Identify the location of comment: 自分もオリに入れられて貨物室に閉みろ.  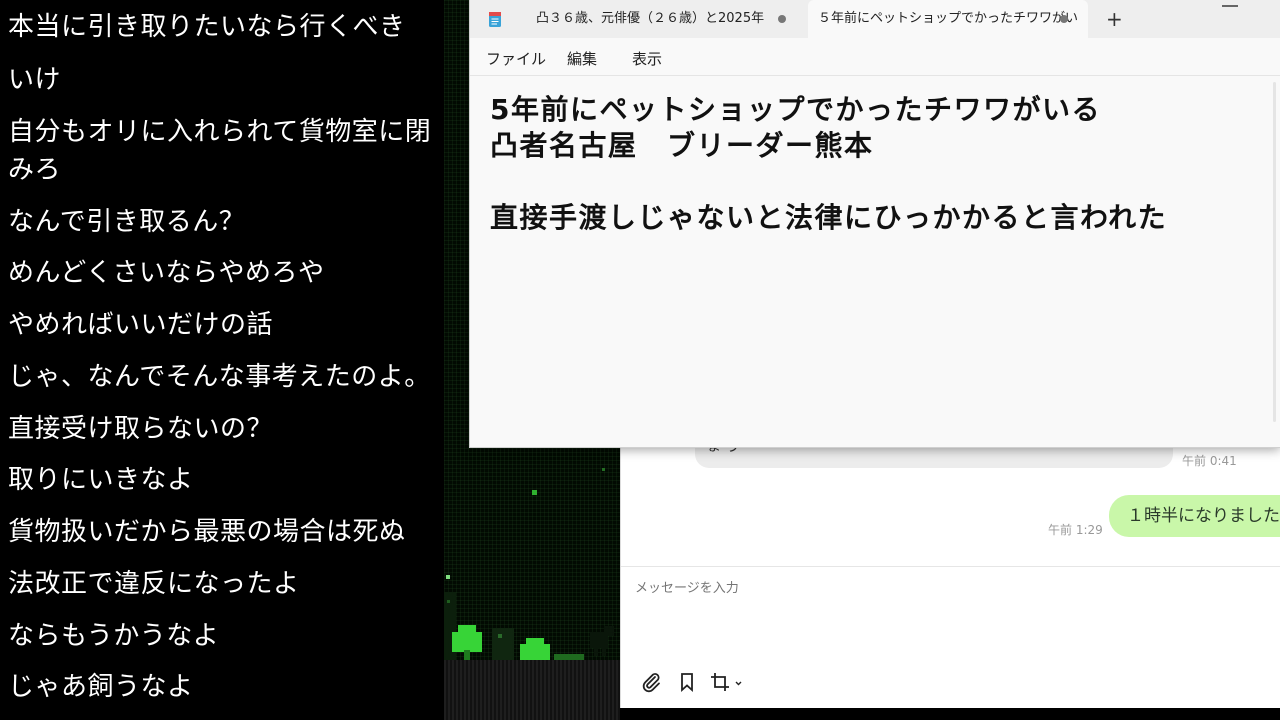
(220, 151).